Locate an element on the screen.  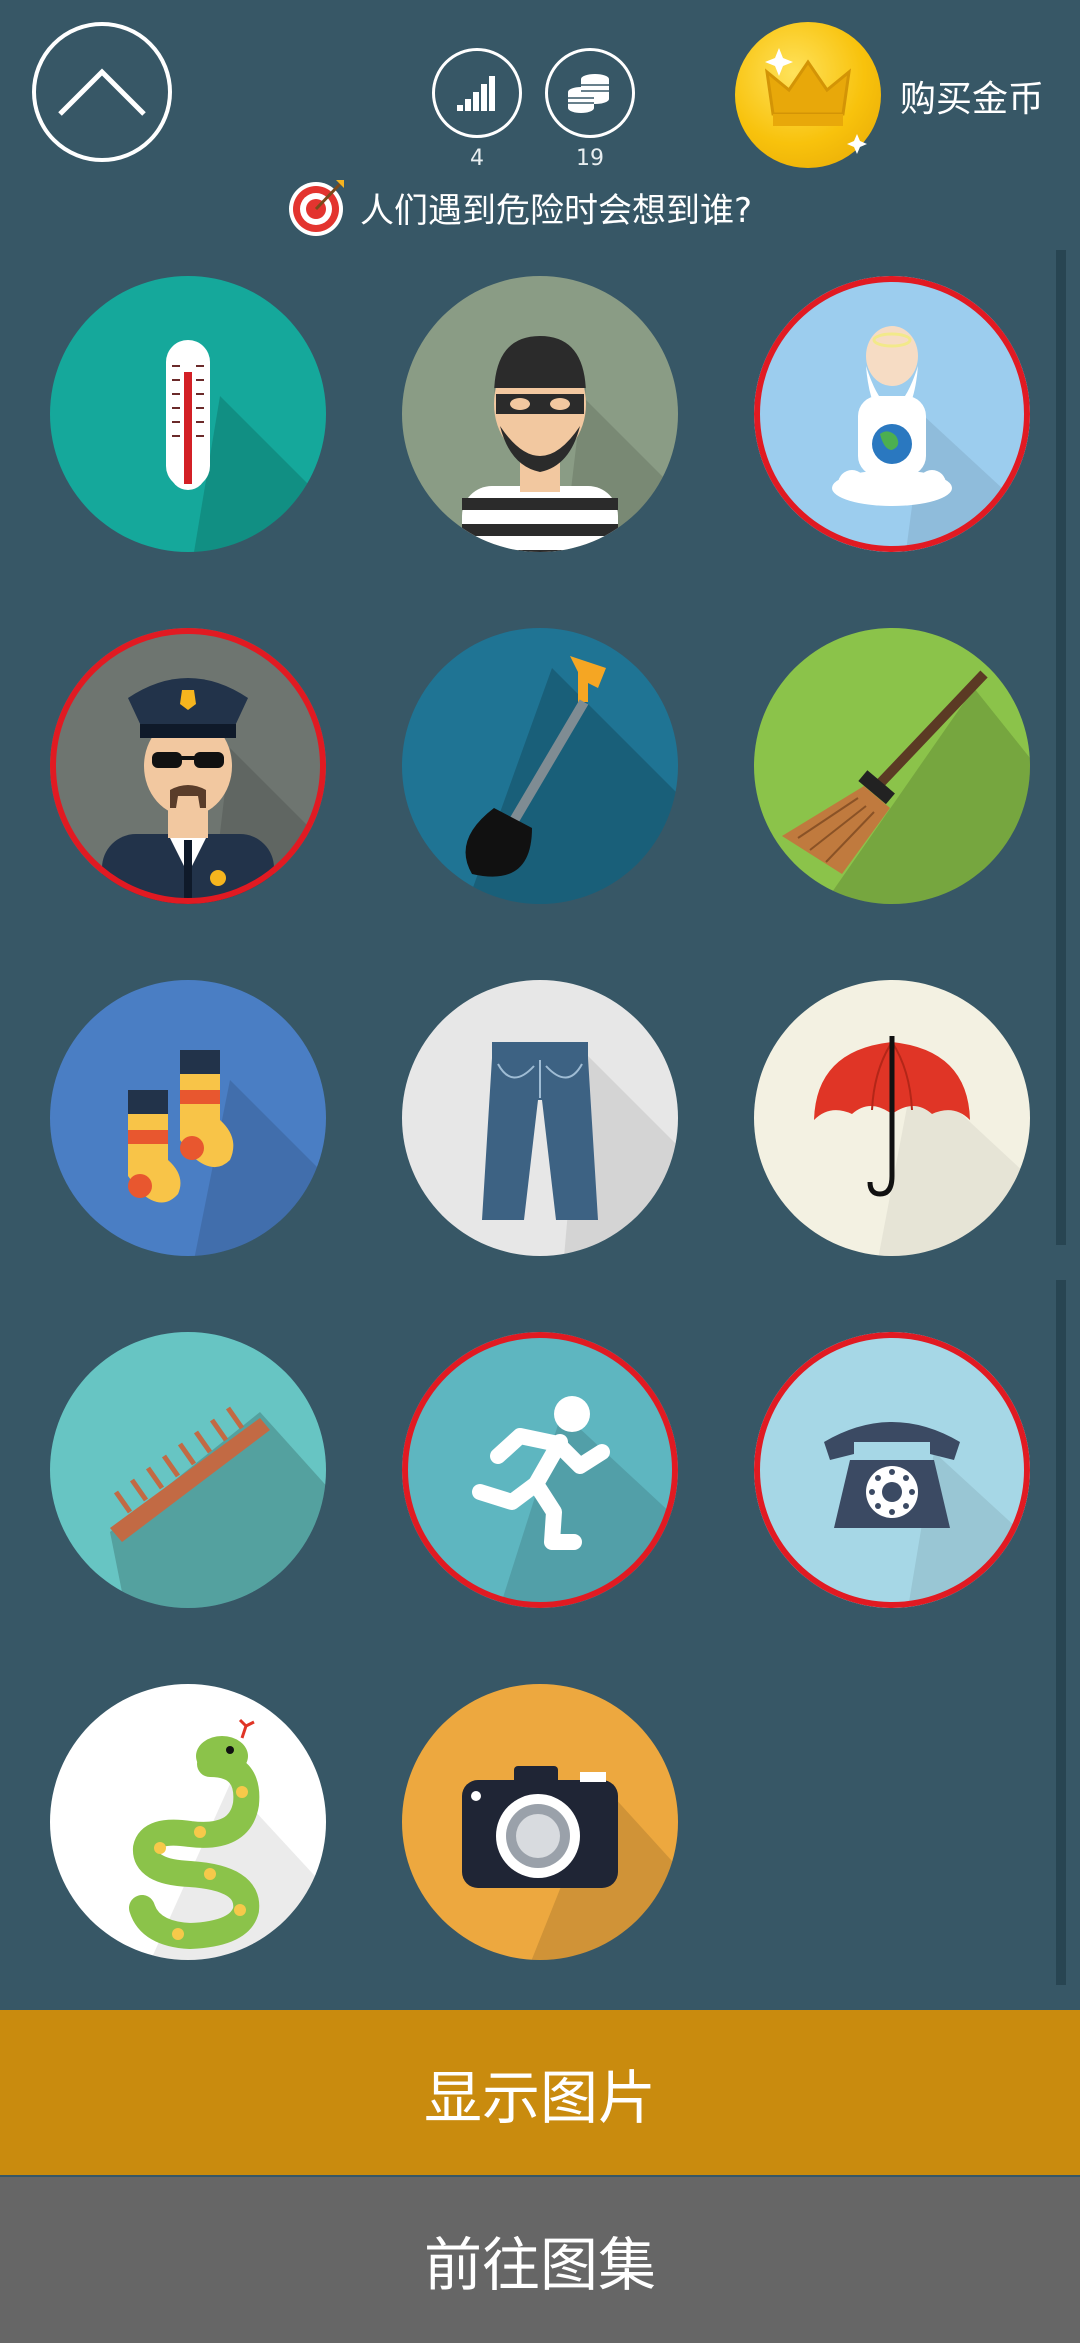
thief-icon is located at coordinates (570, 444).